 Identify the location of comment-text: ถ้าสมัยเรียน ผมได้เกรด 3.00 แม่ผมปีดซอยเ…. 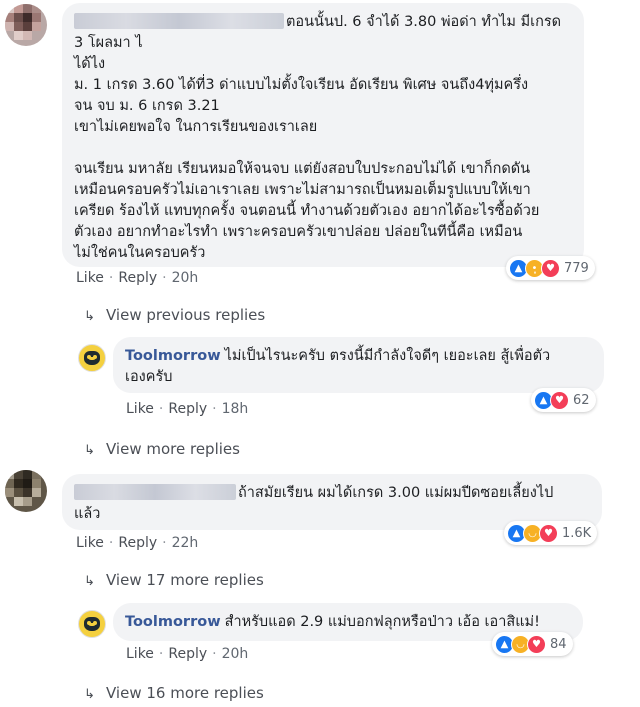
(332, 493).